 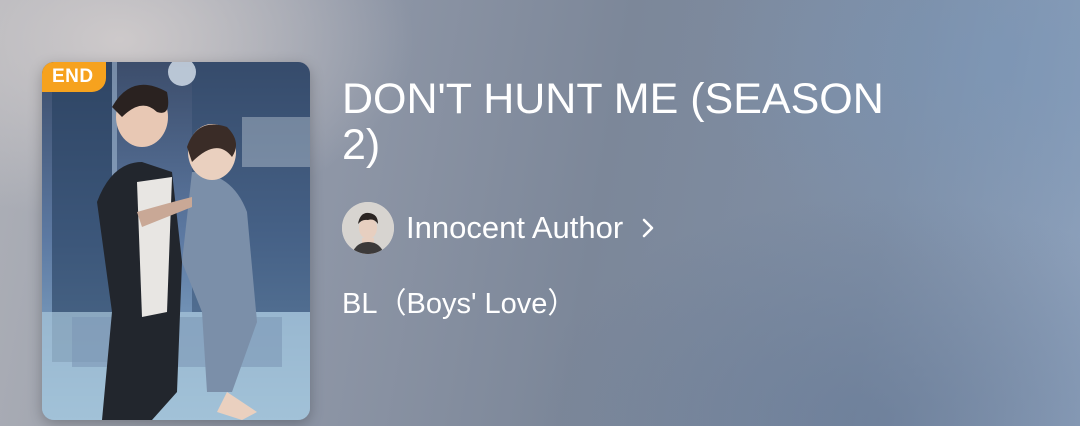 I want to click on author-link: Innocent Author, so click(x=499, y=228).